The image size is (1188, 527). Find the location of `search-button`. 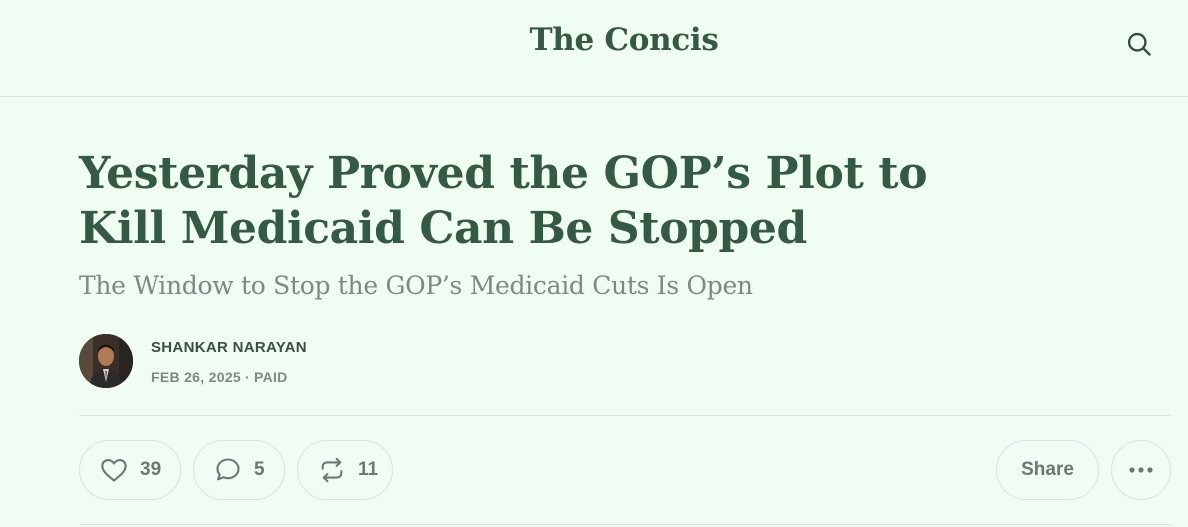

search-button is located at coordinates (1139, 44).